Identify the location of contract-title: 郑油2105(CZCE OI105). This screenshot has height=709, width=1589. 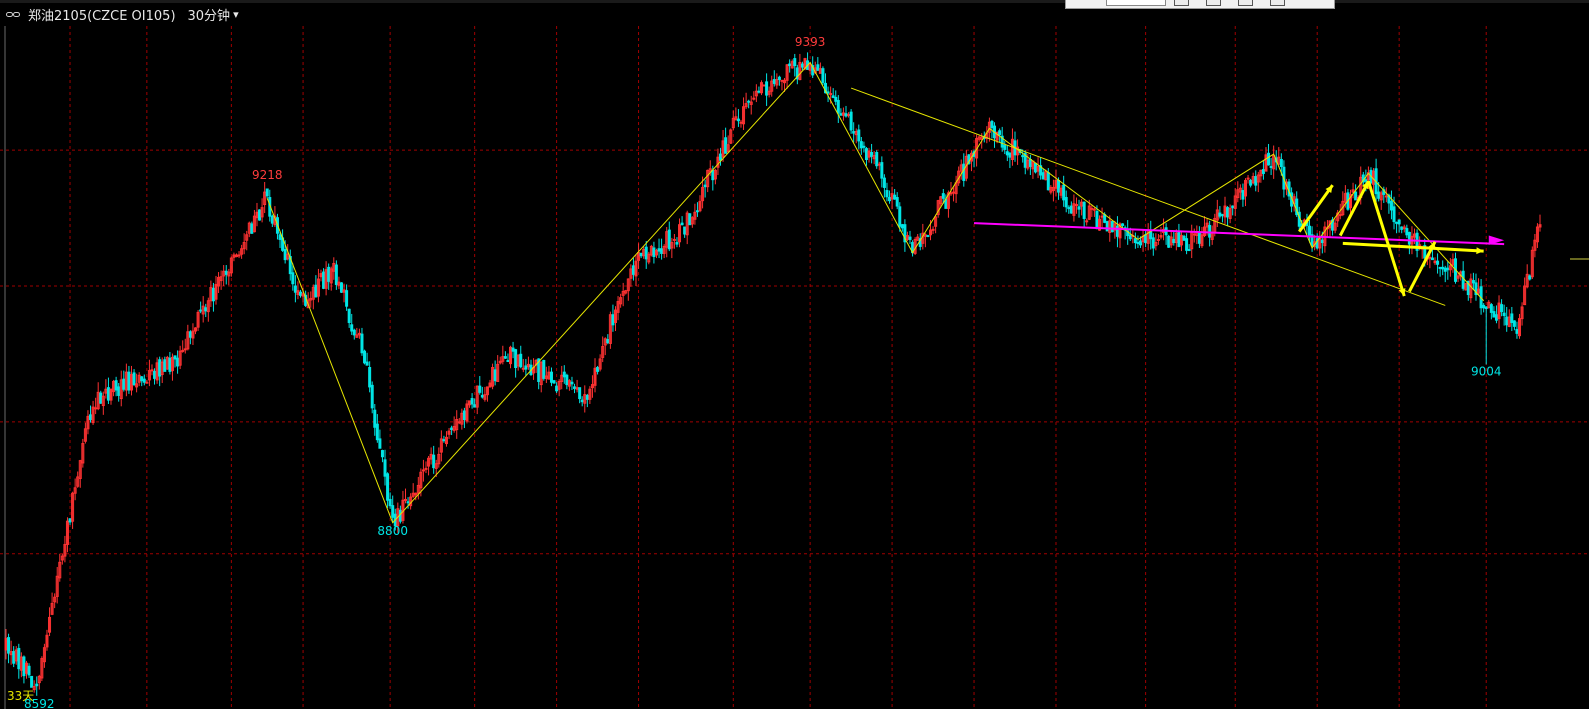
(102, 16).